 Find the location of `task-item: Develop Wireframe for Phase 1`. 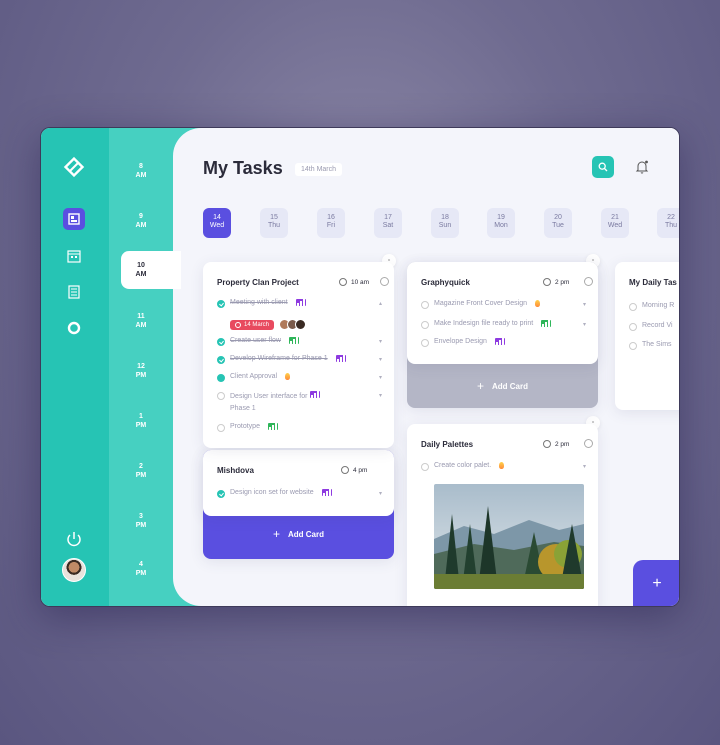

task-item: Develop Wireframe for Phase 1 is located at coordinates (281, 361).